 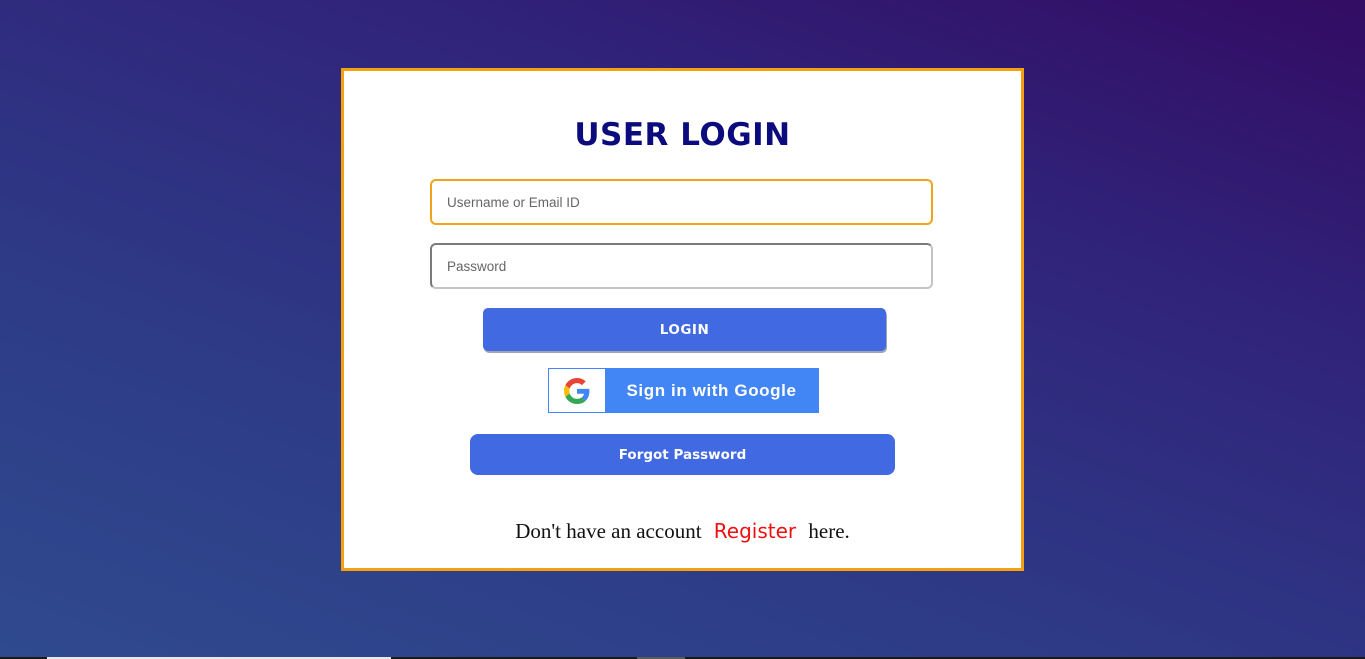 I want to click on register-prompt: Don't have an account Register here., so click(x=682, y=531).